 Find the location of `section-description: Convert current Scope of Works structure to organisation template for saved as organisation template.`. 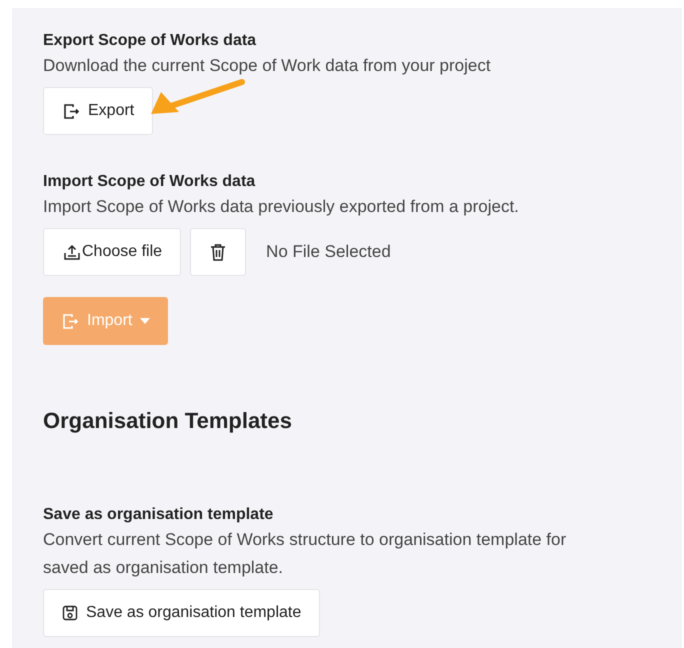

section-description: Convert current Scope of Works structure to organisation template for saved as organisation template. is located at coordinates (305, 554).